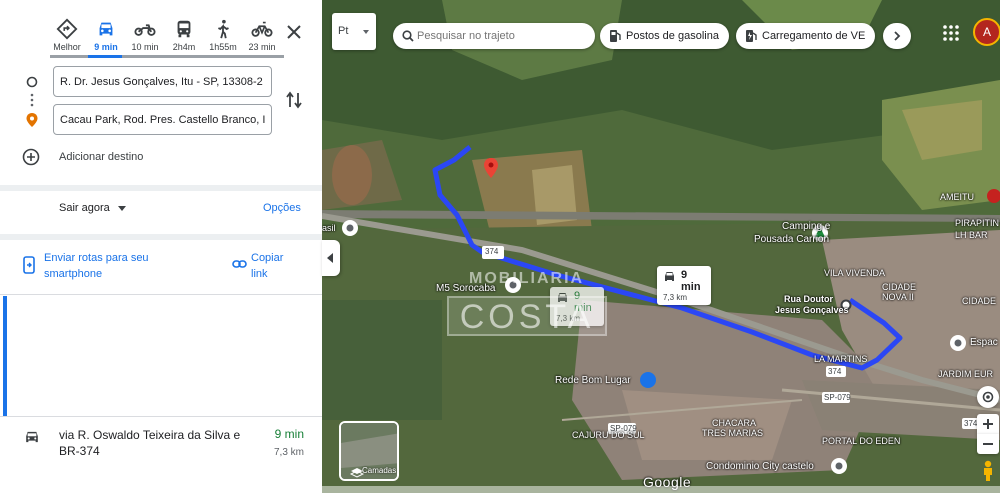  I want to click on map-label-brasil: asil, so click(329, 228).